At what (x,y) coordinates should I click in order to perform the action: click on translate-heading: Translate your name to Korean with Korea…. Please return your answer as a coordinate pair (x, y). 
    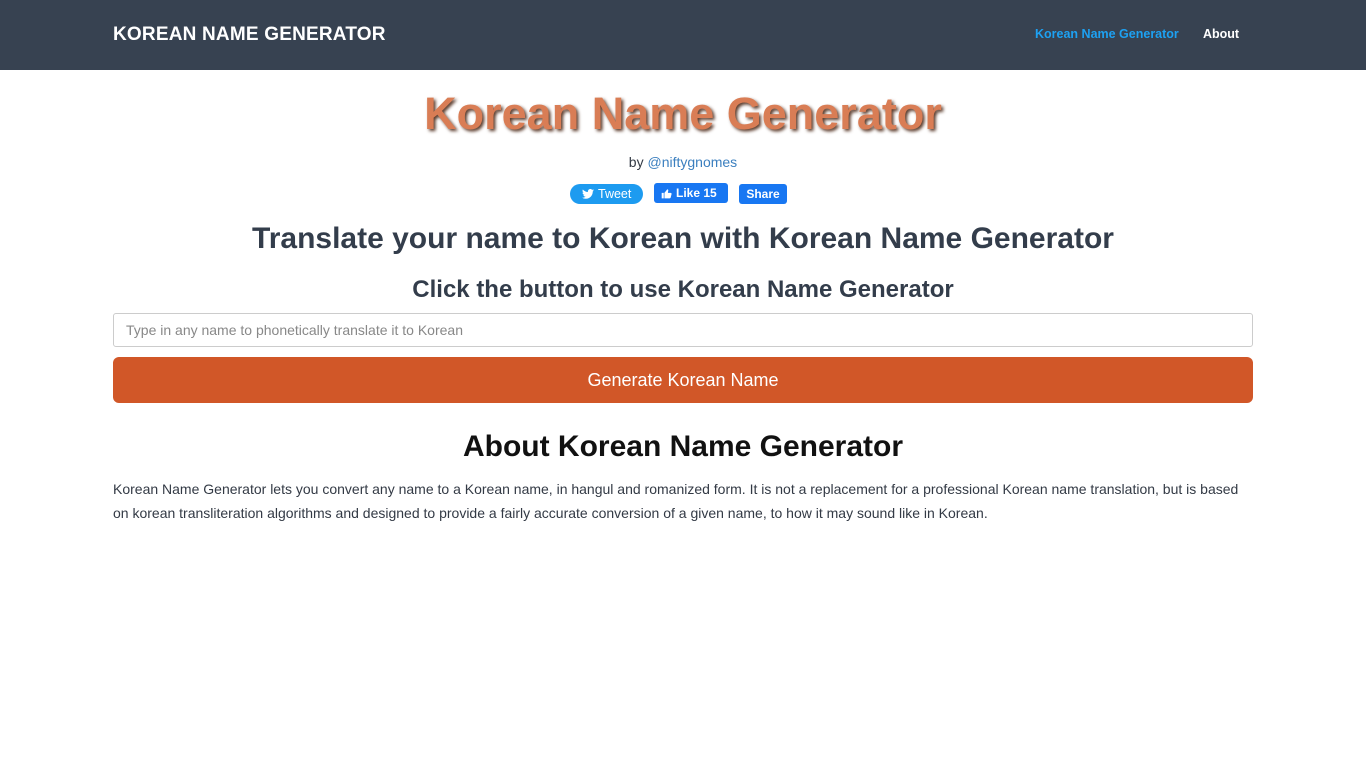
    Looking at the image, I should click on (683, 238).